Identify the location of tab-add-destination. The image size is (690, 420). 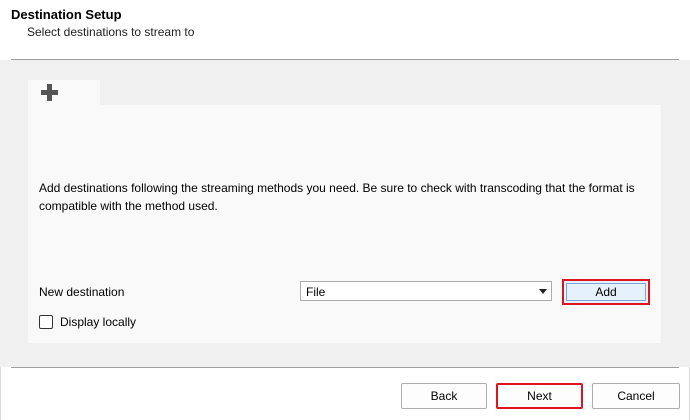
(64, 92).